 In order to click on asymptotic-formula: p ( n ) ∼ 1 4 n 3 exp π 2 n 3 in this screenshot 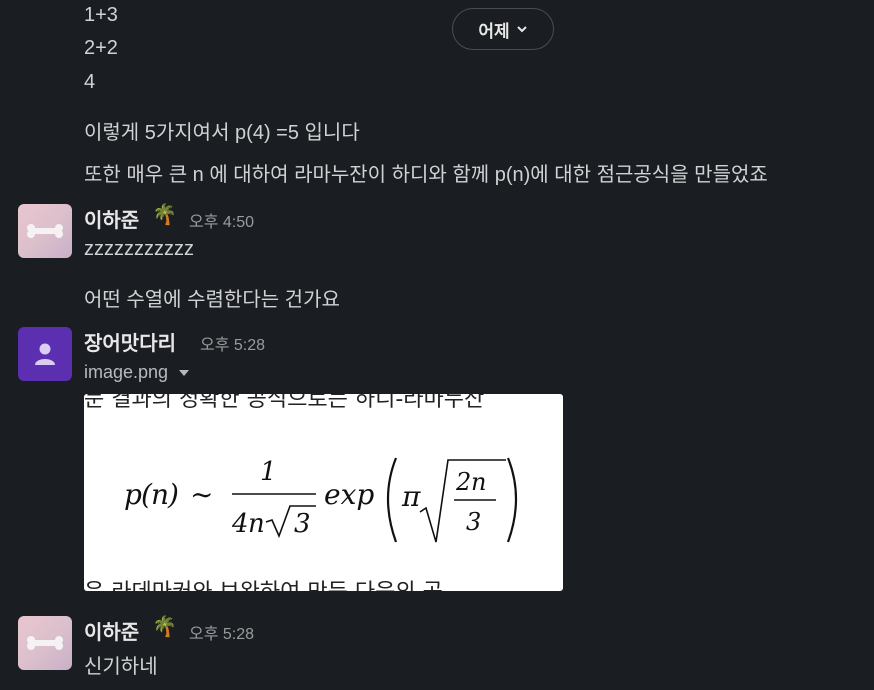, I will do `click(334, 509)`.